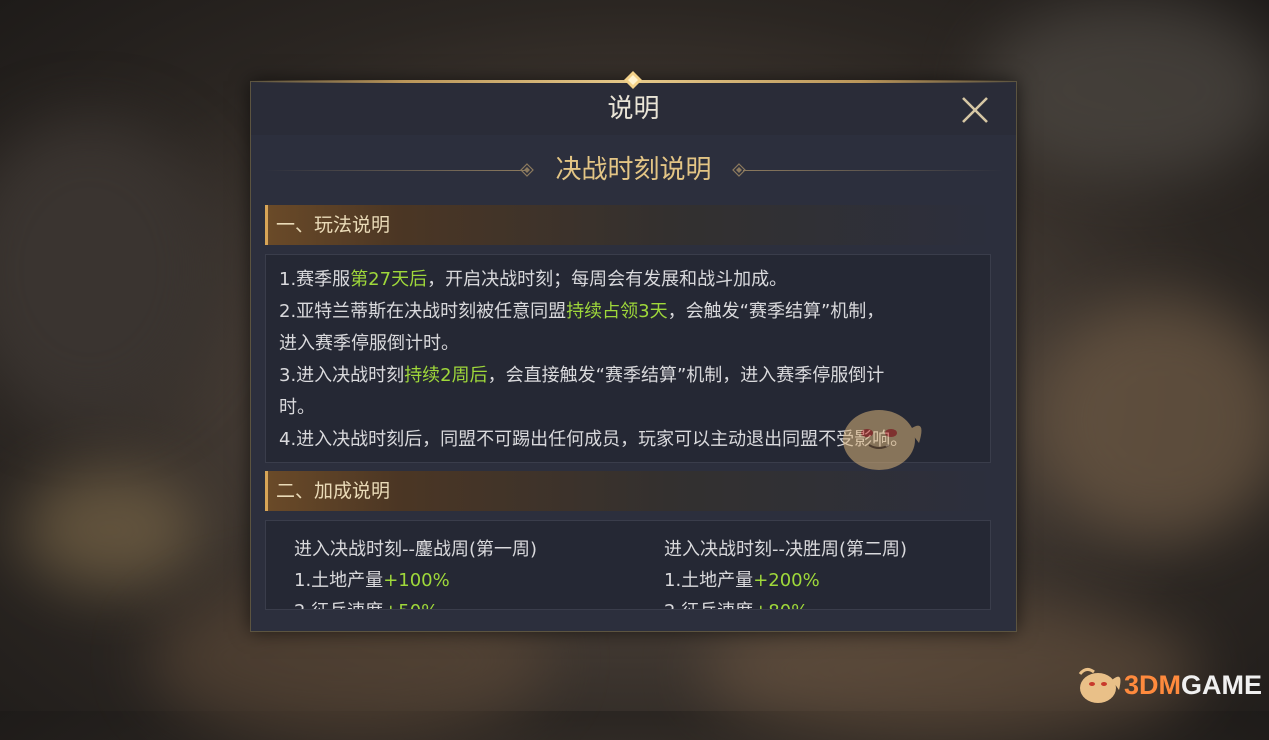 The height and width of the screenshot is (740, 1269). Describe the element at coordinates (633, 109) in the screenshot. I see `dialog-title: 说明` at that location.